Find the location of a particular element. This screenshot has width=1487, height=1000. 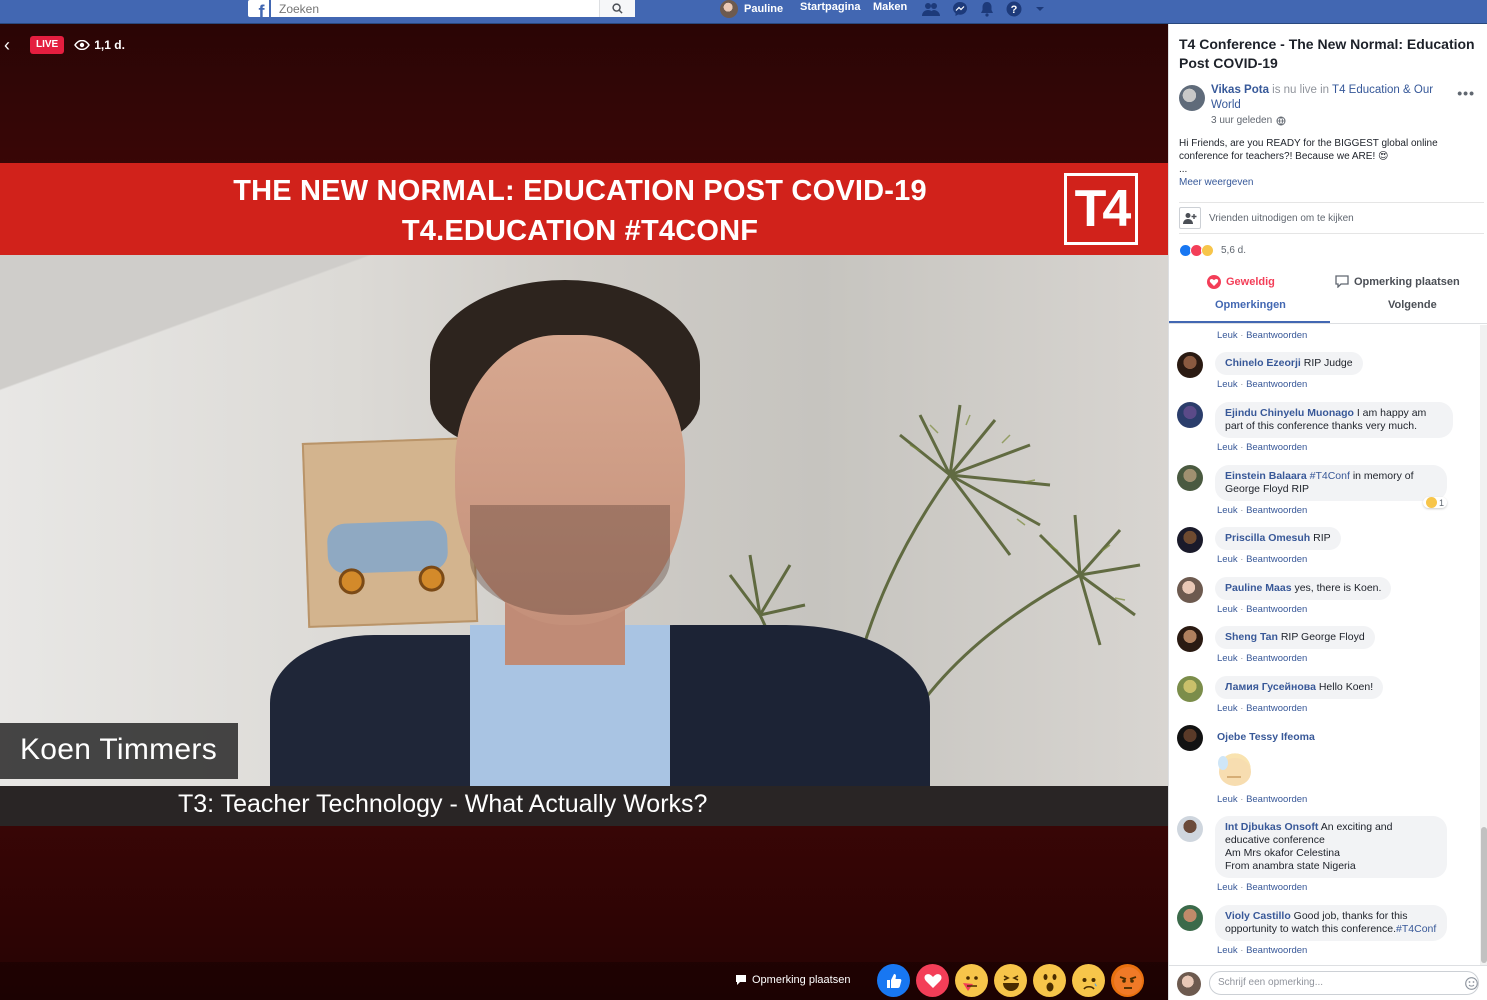

viewer-count: 1,1 d. is located at coordinates (99, 45).